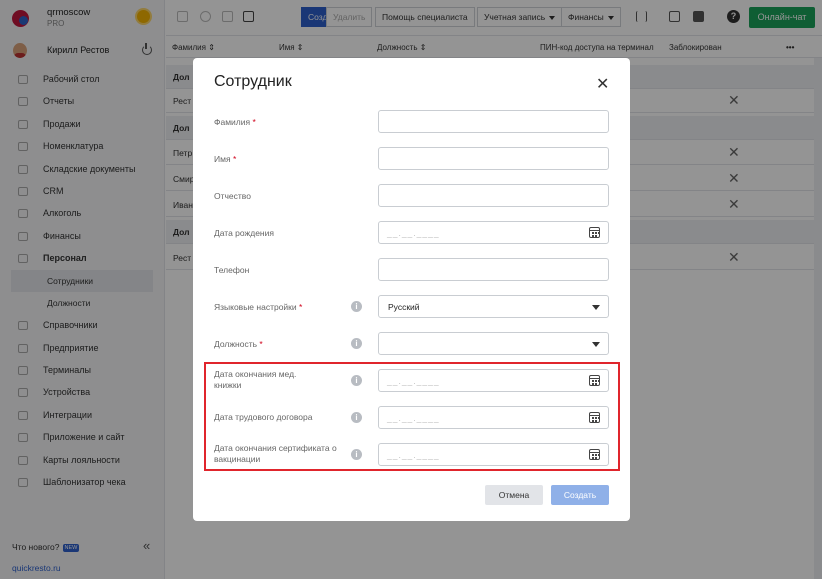 Image resolution: width=822 pixels, height=579 pixels. I want to click on patronymic-label: Отчество, so click(232, 196).